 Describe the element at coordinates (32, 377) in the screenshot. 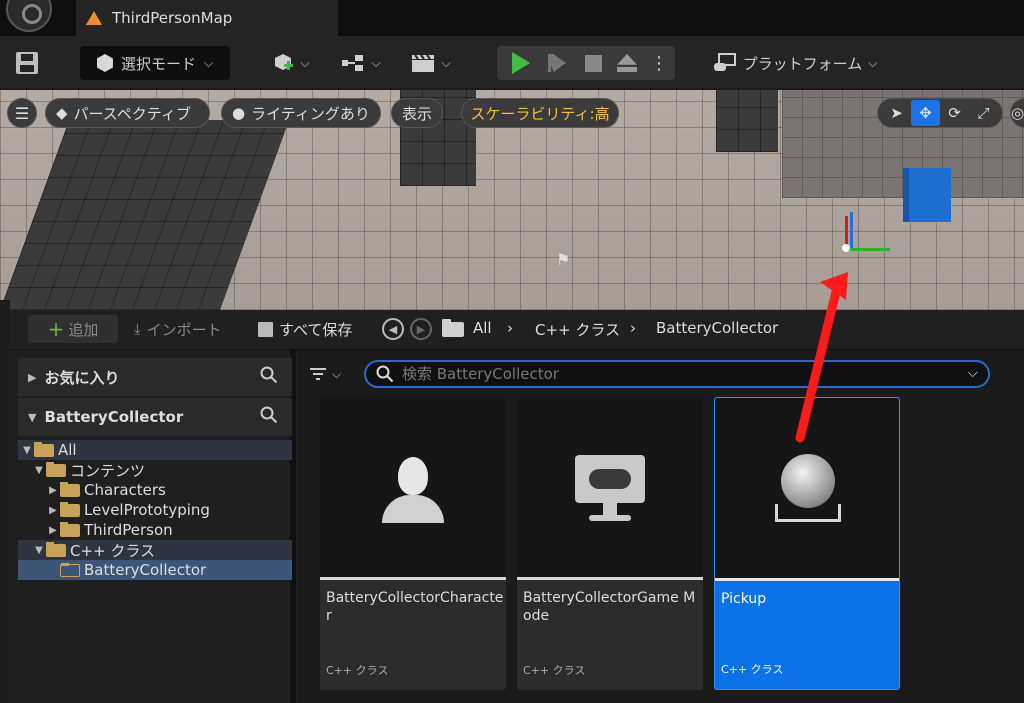

I see `expand-arrow-icon: ▶` at that location.